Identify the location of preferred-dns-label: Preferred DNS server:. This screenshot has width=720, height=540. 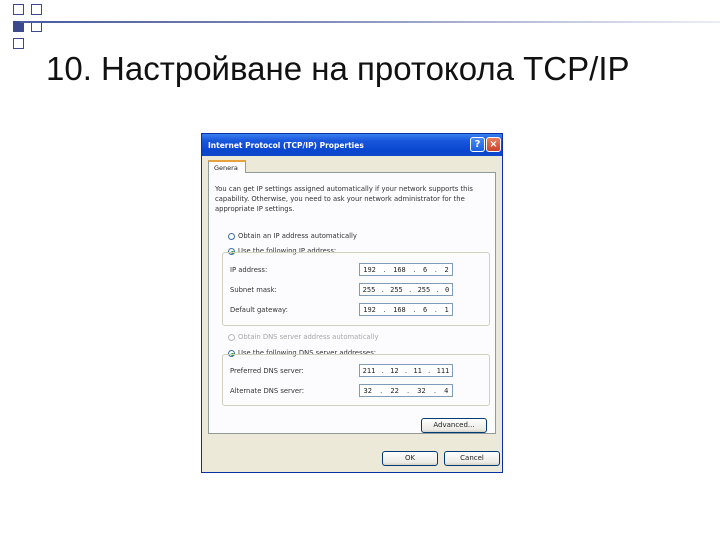
(267, 371).